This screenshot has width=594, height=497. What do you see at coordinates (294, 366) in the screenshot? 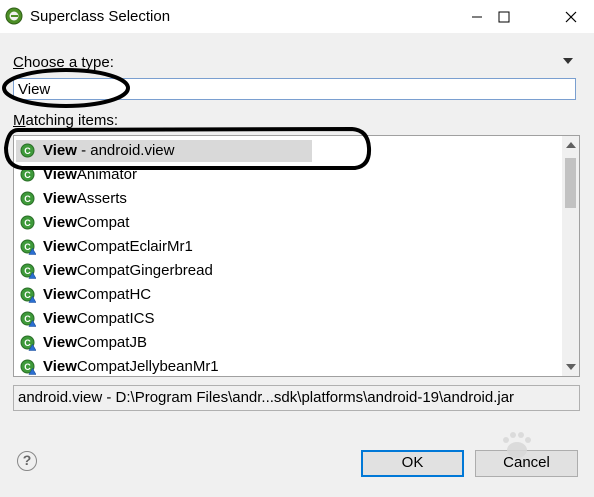
I see `list-item: C ViewCompatJellybeanMr1` at bounding box center [294, 366].